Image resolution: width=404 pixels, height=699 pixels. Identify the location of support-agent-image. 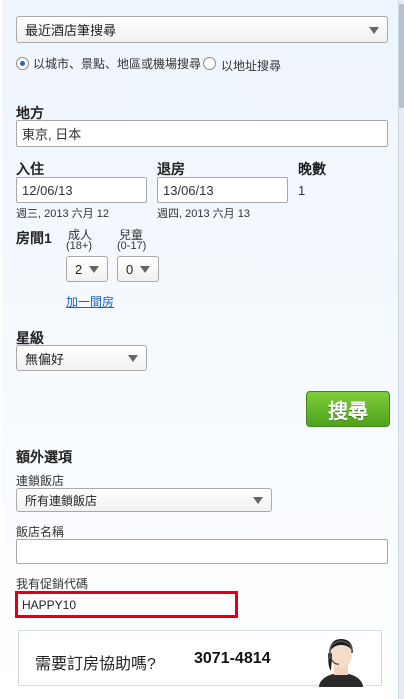
(341, 663).